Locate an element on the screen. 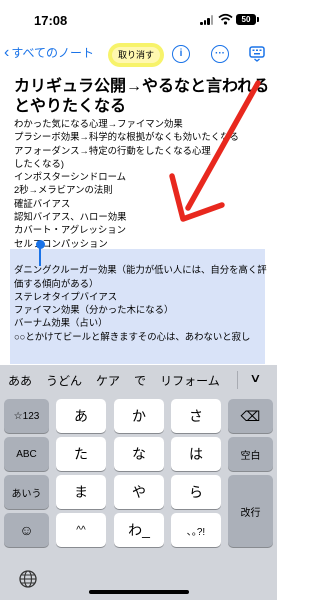 Image resolution: width=320 pixels, height=600 pixels. candidate-item: で is located at coordinates (140, 380).